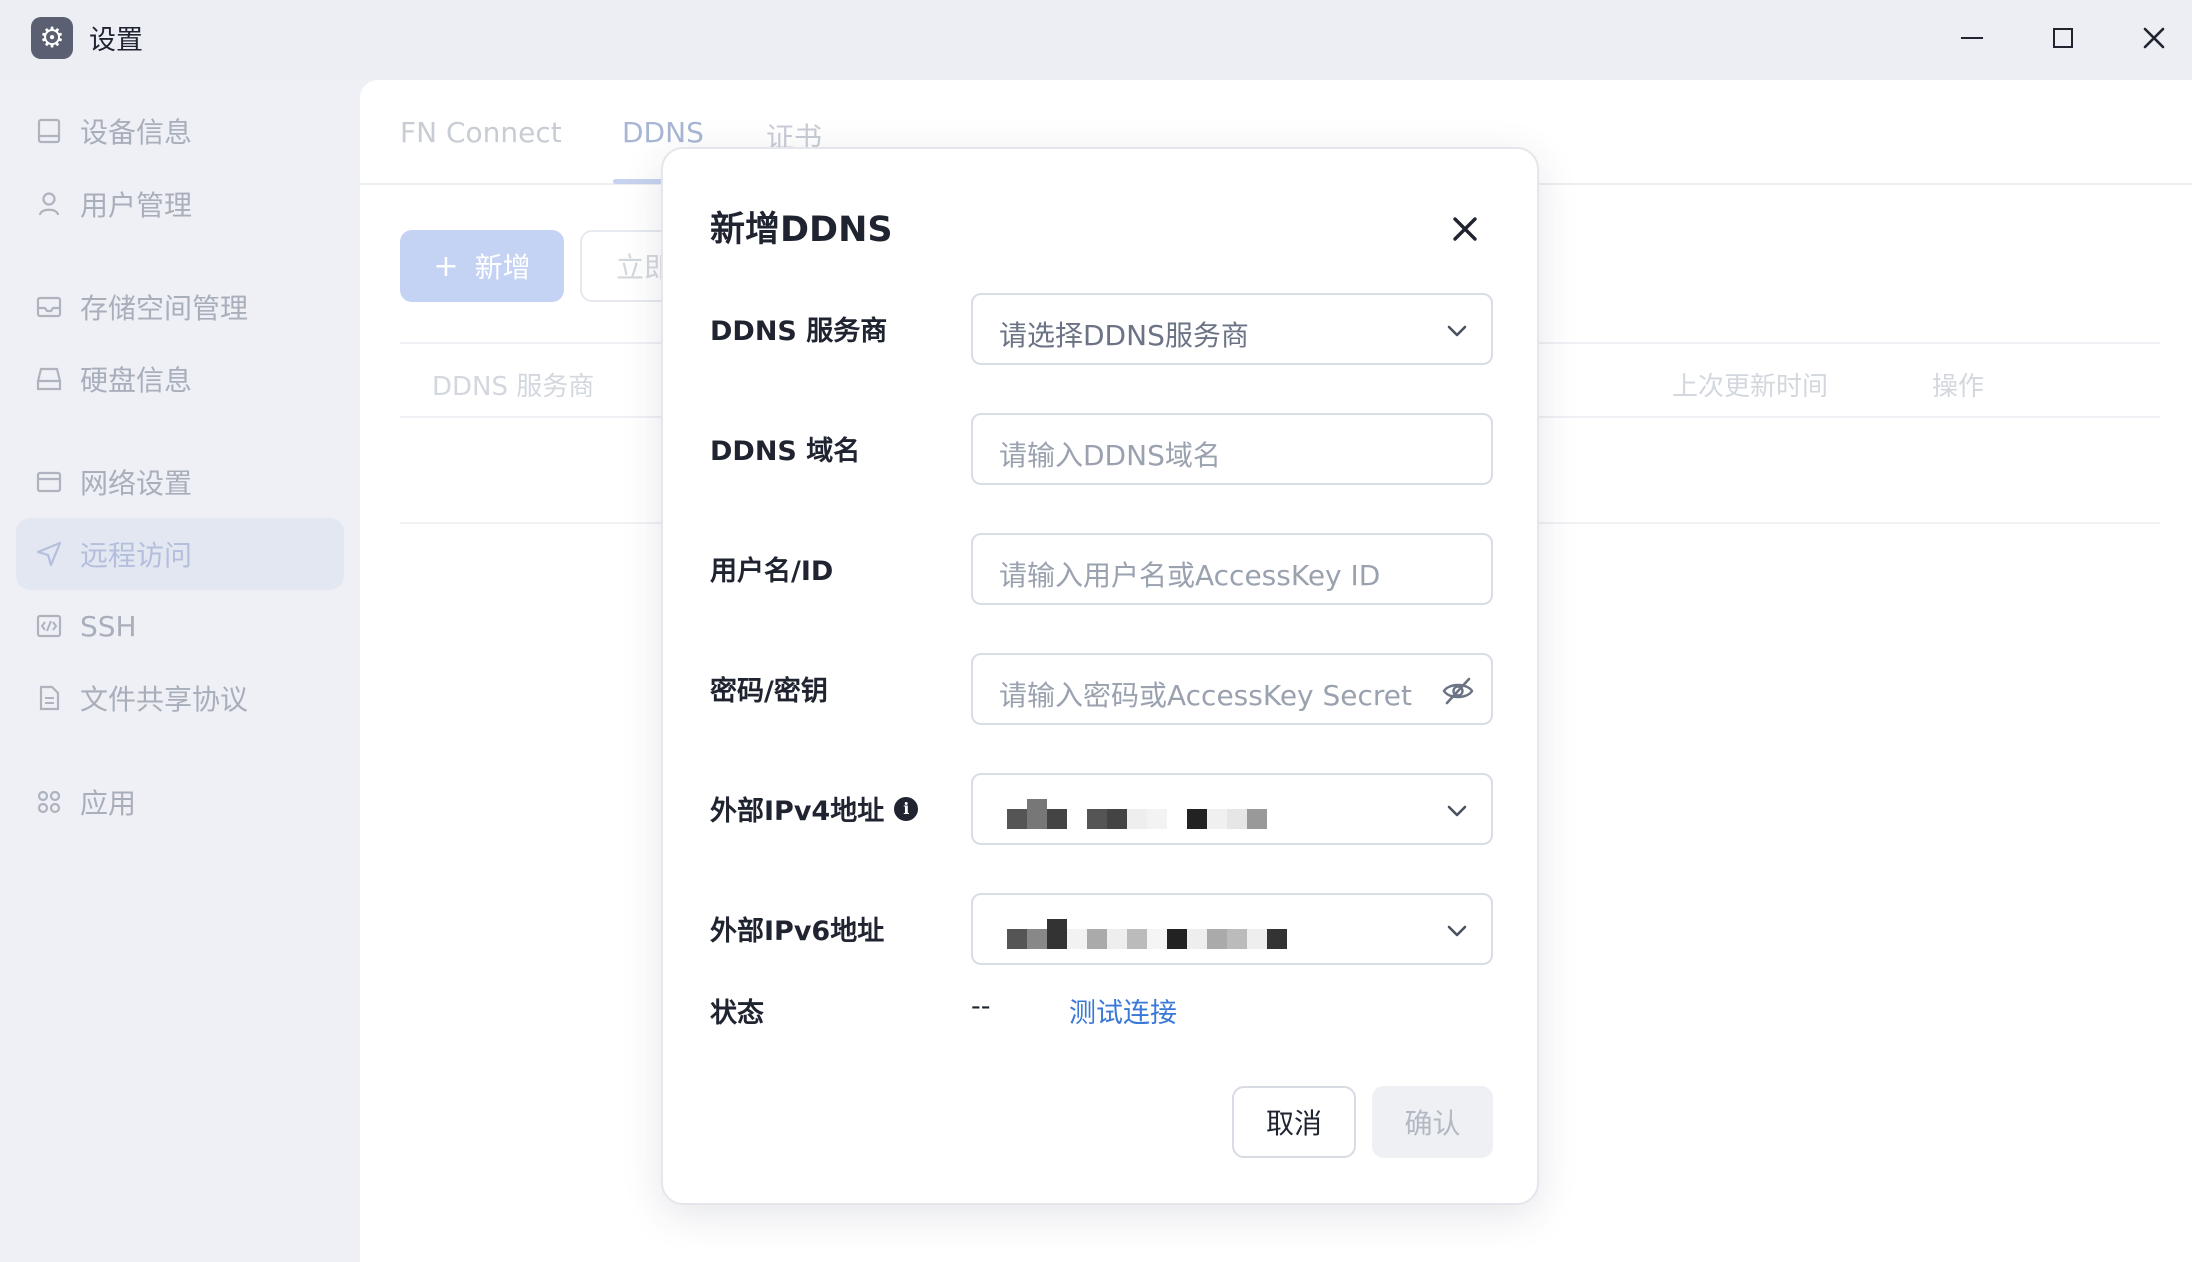 This screenshot has width=2192, height=1262. What do you see at coordinates (1110, 455) in the screenshot?
I see `domain-placeholder: 请输入DDNS域名` at bounding box center [1110, 455].